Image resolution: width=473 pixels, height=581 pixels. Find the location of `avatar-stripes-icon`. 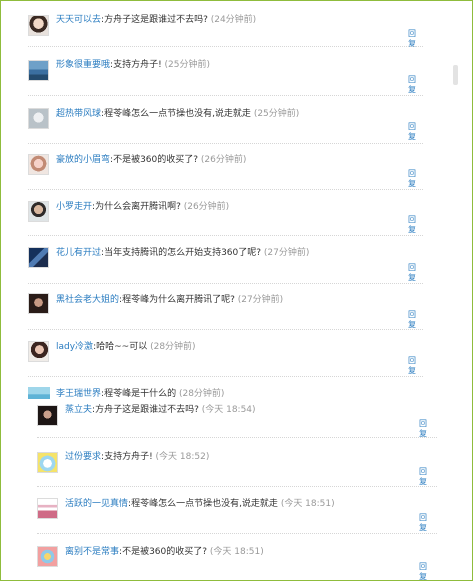

avatar-stripes-icon is located at coordinates (47, 508).